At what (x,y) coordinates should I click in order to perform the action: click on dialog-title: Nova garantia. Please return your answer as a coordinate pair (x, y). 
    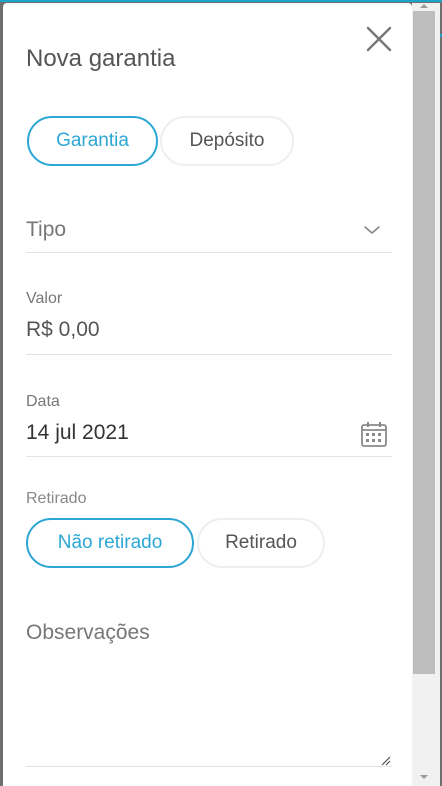
    Looking at the image, I should click on (101, 58).